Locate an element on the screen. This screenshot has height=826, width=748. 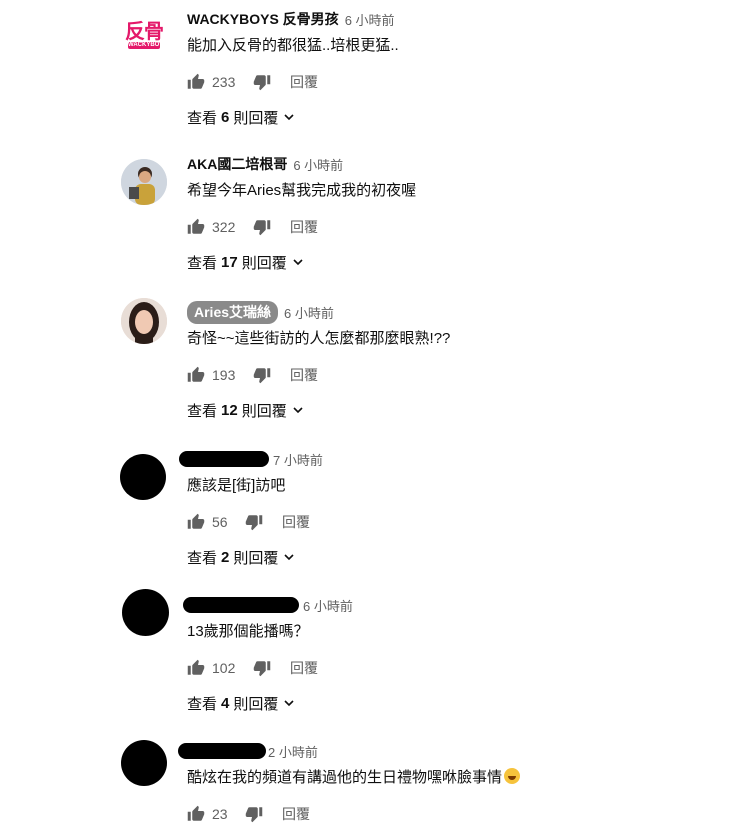
comment-actions: 102 回覆 is located at coordinates (252, 668).